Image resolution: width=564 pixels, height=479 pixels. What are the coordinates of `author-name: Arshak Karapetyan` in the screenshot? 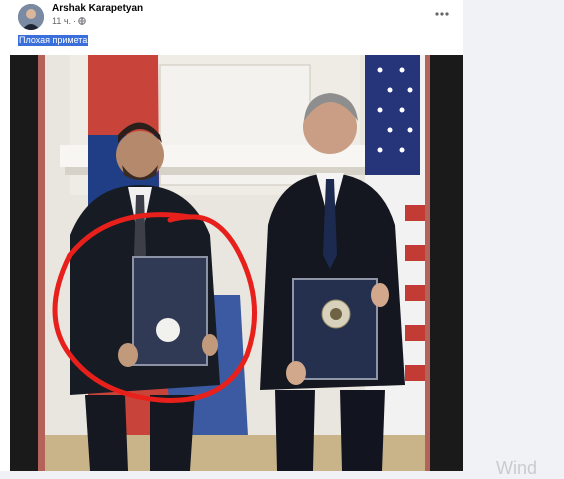 It's located at (97, 8).